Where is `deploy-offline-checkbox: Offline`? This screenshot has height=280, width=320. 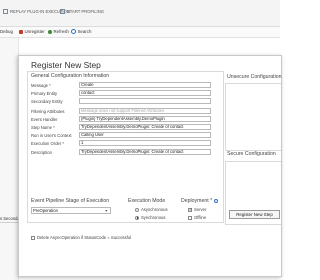 deploy-offline-checkbox: Offline is located at coordinates (197, 217).